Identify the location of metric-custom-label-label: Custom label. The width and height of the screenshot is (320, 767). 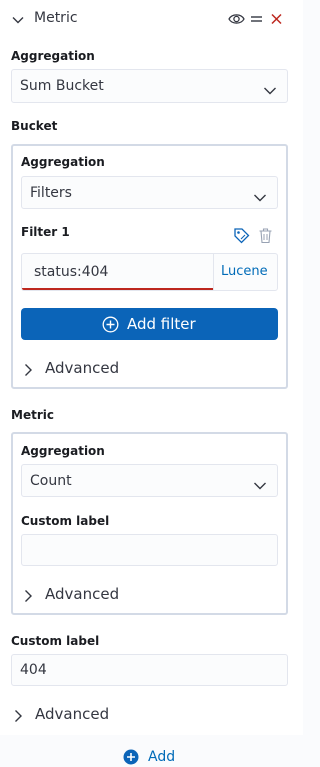
(65, 521).